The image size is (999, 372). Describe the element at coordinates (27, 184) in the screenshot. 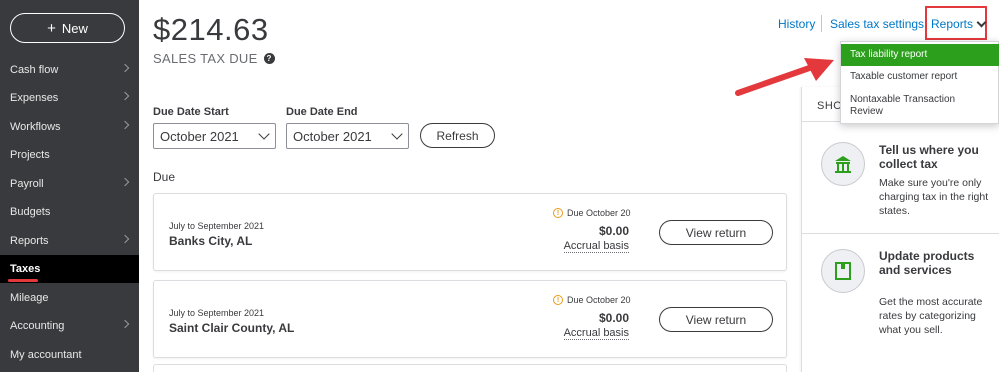

I see `sidebar-item-label: Payroll` at that location.